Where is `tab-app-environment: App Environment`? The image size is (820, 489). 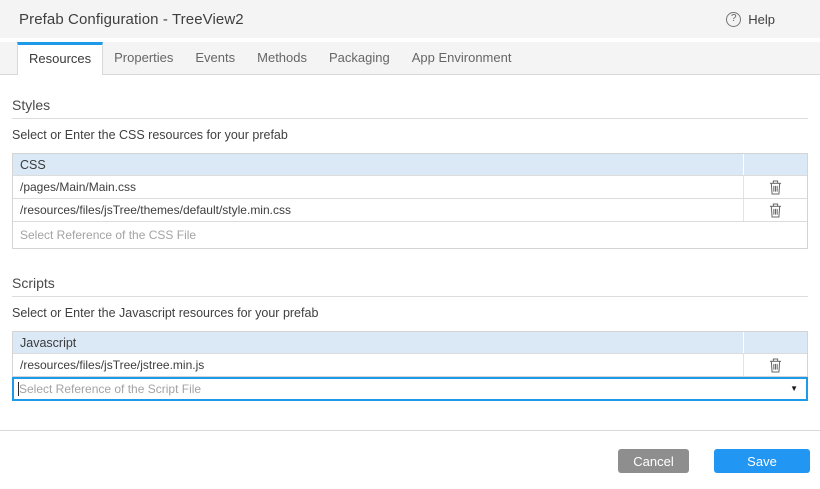
tab-app-environment: App Environment is located at coordinates (462, 58).